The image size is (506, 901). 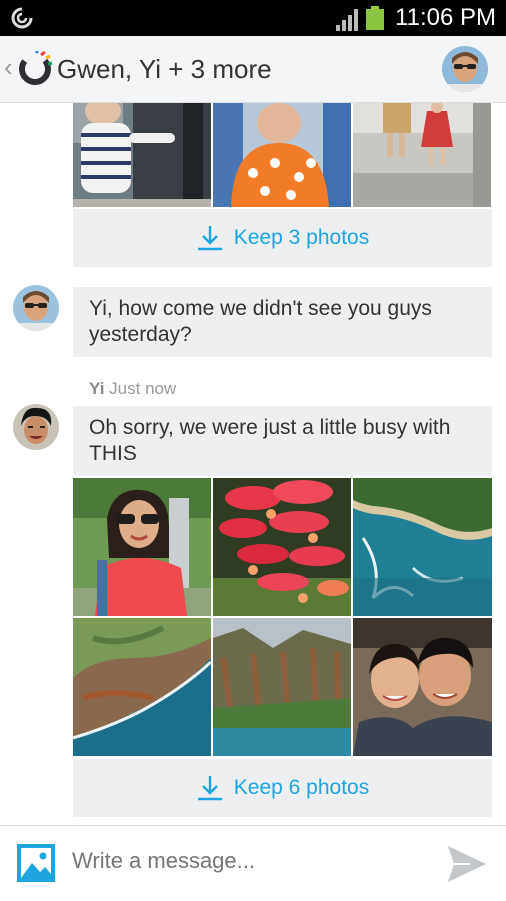 What do you see at coordinates (164, 69) in the screenshot?
I see `conversation-title: Gwen, Yi + 3 more` at bounding box center [164, 69].